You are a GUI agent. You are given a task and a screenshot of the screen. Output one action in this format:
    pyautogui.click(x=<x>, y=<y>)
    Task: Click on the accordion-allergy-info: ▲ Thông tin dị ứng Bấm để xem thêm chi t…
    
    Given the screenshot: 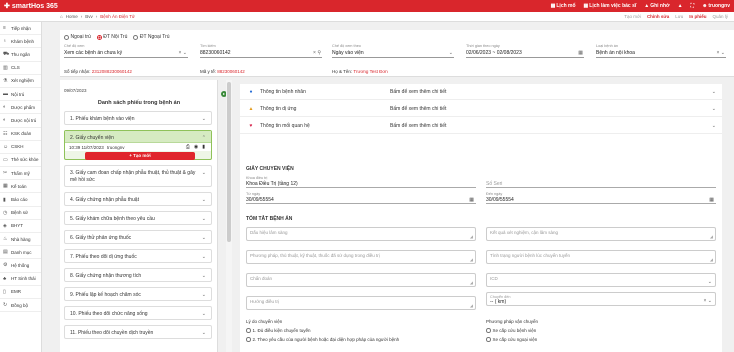 What is the action you would take?
    pyautogui.click(x=481, y=109)
    